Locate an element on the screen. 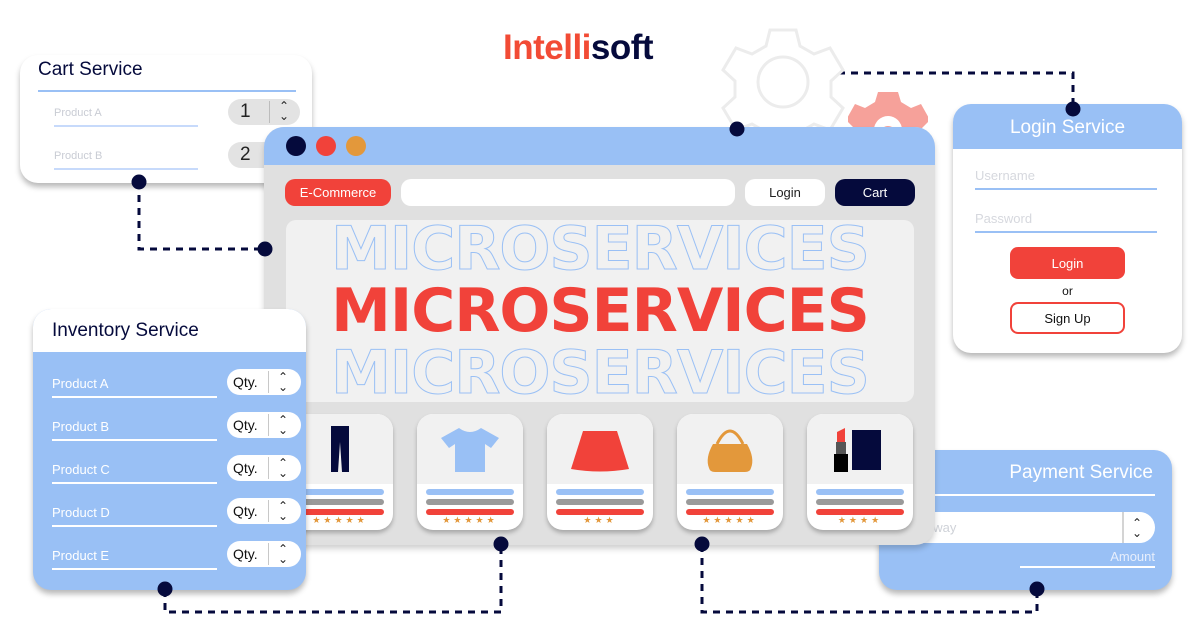  window-dot-navy is located at coordinates (296, 146).